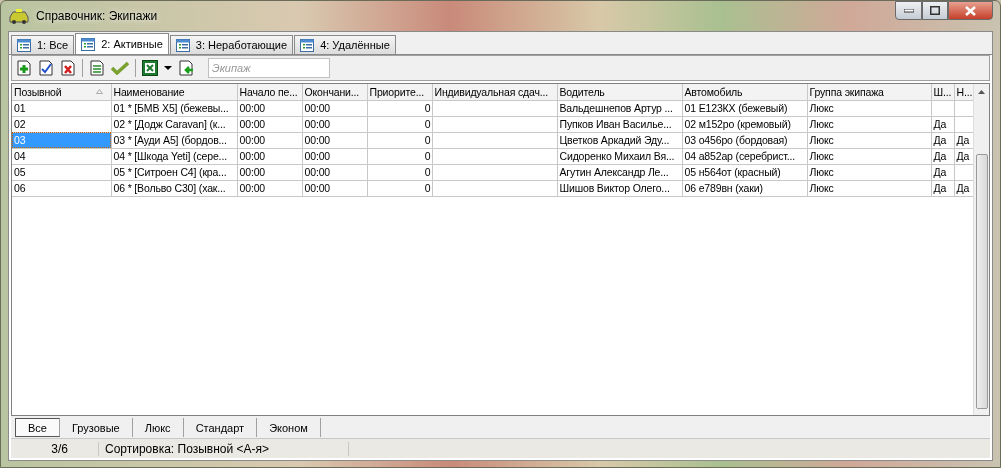 Image resolution: width=1001 pixels, height=468 pixels. Describe the element at coordinates (97, 16) in the screenshot. I see `window-title: Справочник: Экипажи` at that location.